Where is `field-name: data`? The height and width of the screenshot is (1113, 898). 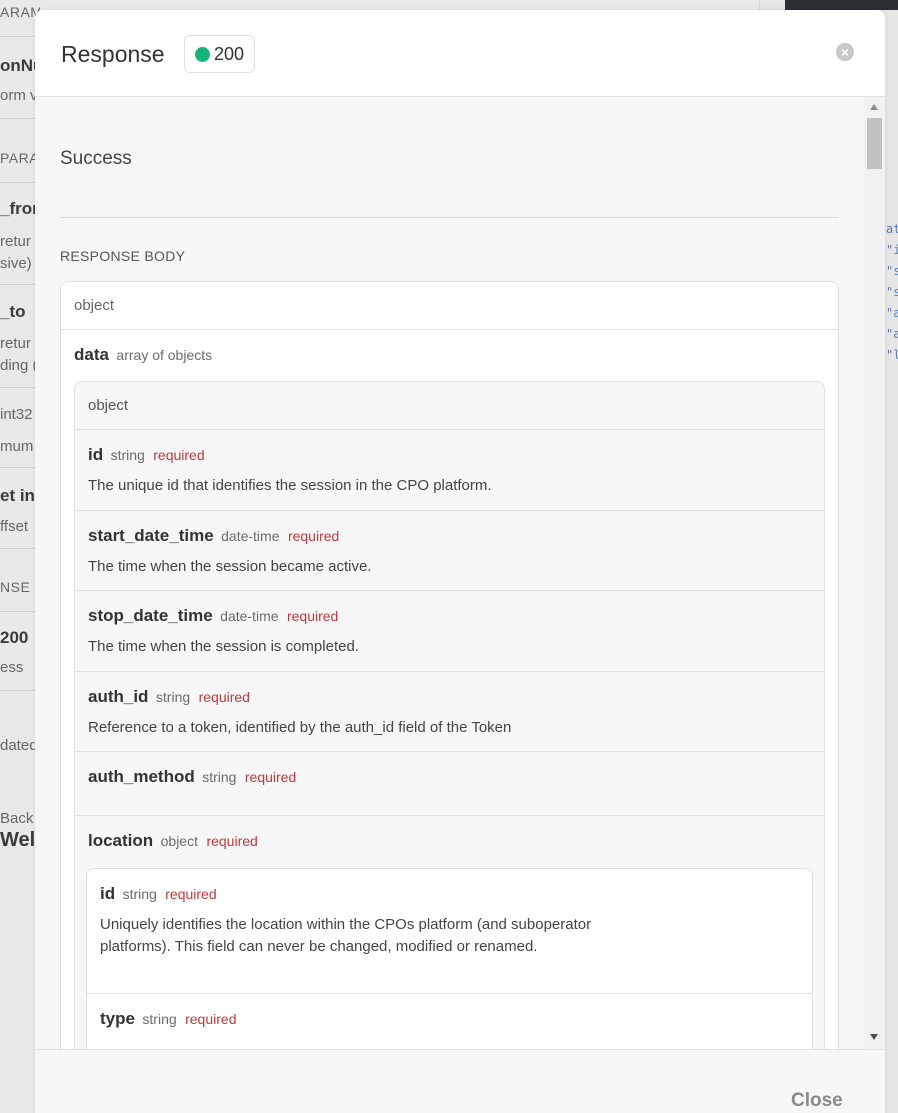
field-name: data is located at coordinates (91, 354).